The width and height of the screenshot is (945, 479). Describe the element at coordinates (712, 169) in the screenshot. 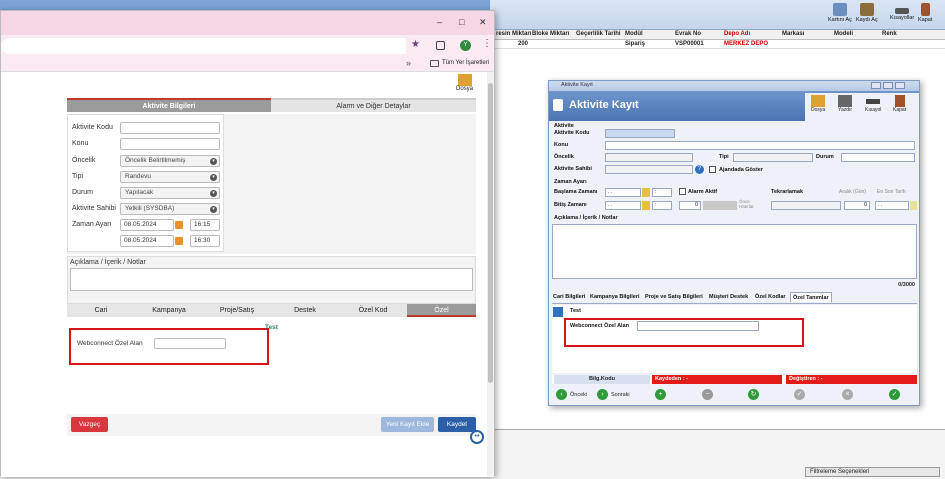

I see `agenda-checkbox` at that location.